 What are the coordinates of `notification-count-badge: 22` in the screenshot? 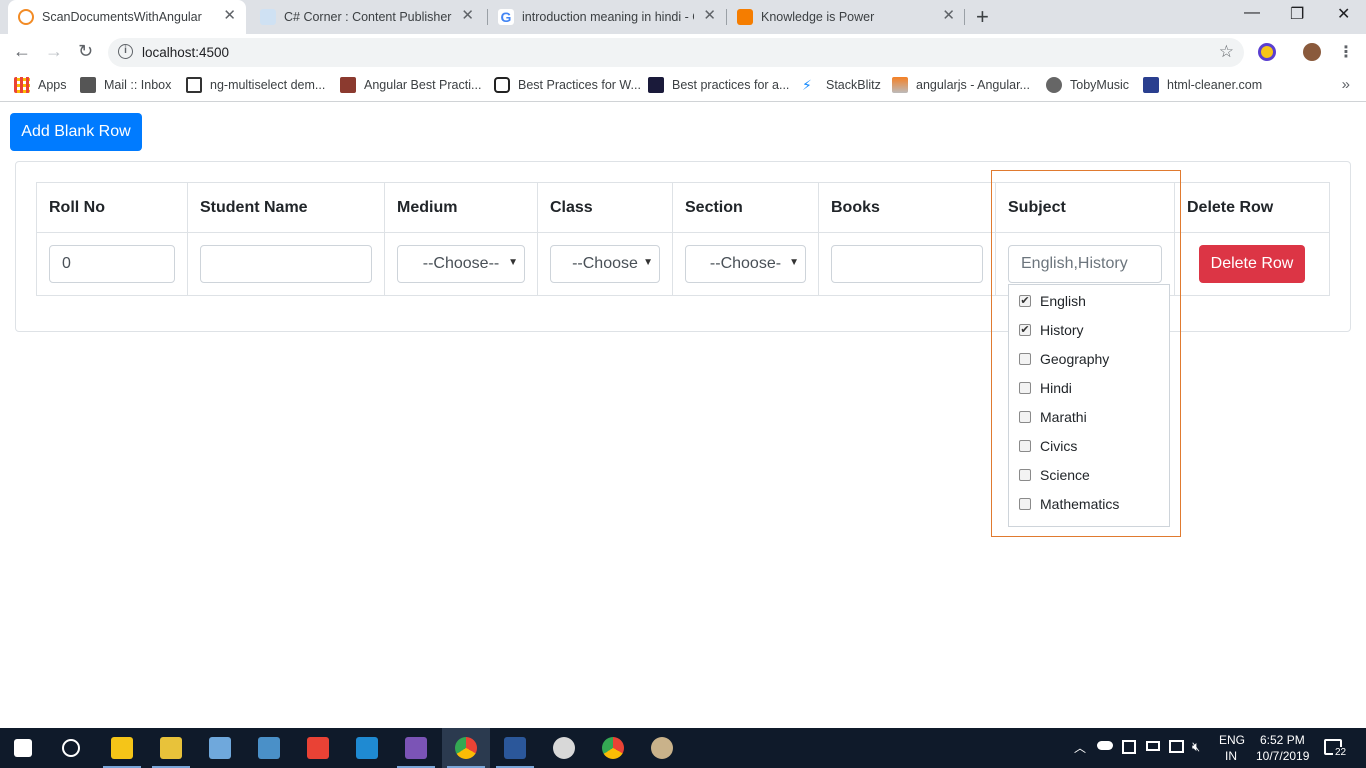 It's located at (1341, 752).